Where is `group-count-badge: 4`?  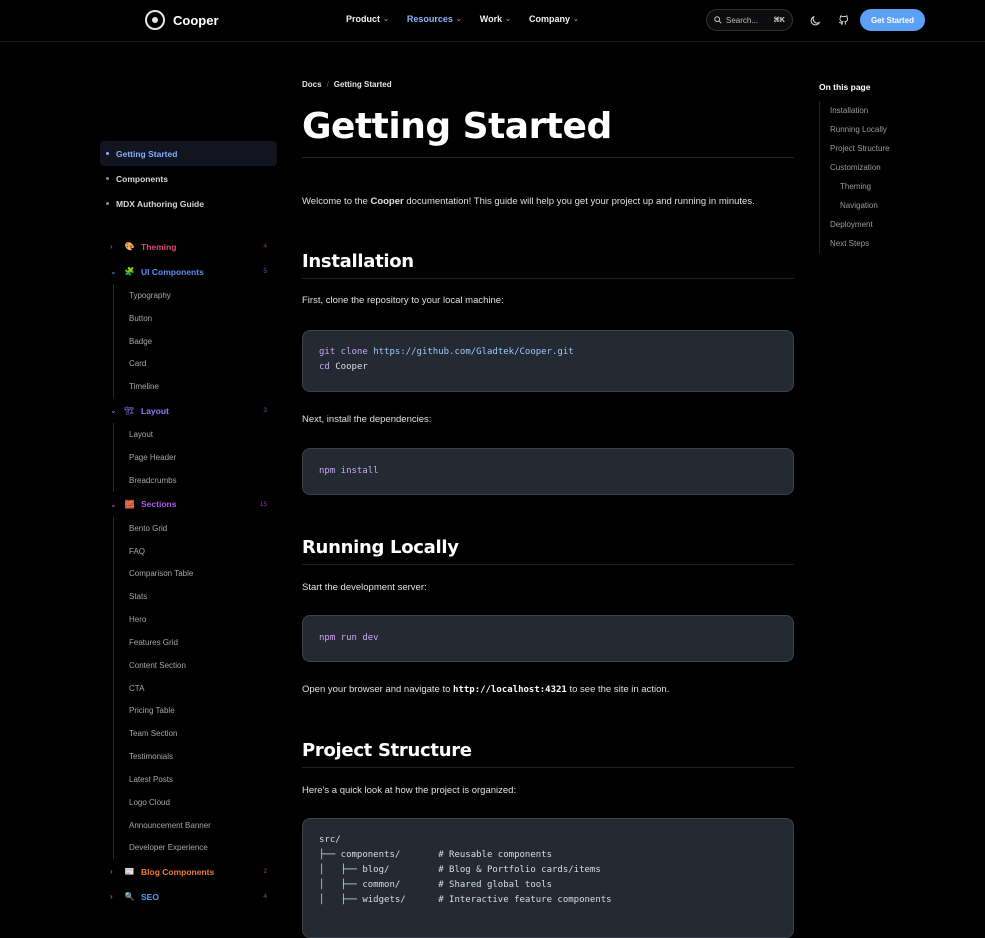
group-count-badge: 4 is located at coordinates (265, 246).